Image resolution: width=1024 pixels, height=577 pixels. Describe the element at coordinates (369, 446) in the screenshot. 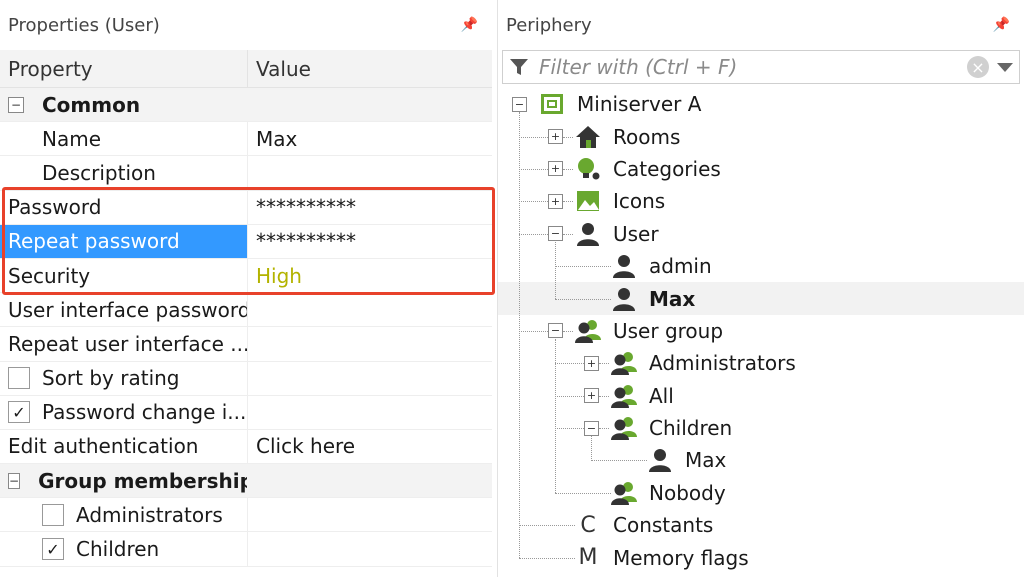

I see `property-value-cell: Click here` at that location.